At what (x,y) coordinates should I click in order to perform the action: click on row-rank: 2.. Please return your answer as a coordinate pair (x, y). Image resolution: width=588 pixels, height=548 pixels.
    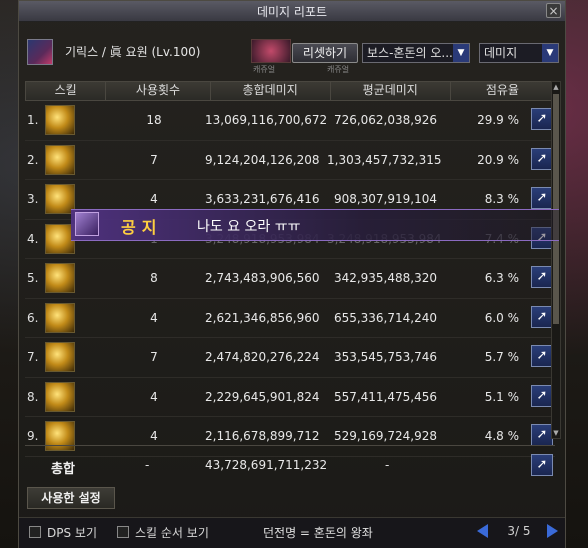
    Looking at the image, I should click on (33, 159).